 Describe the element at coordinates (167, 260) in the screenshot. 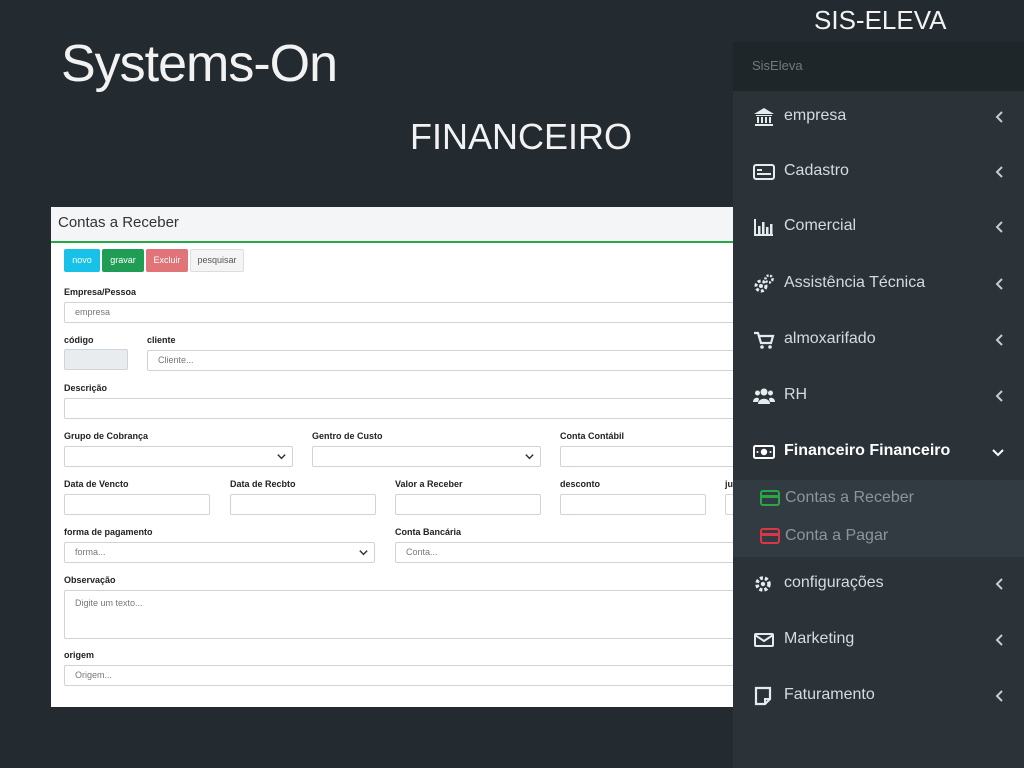

I see `excluir-button: Excluir` at that location.